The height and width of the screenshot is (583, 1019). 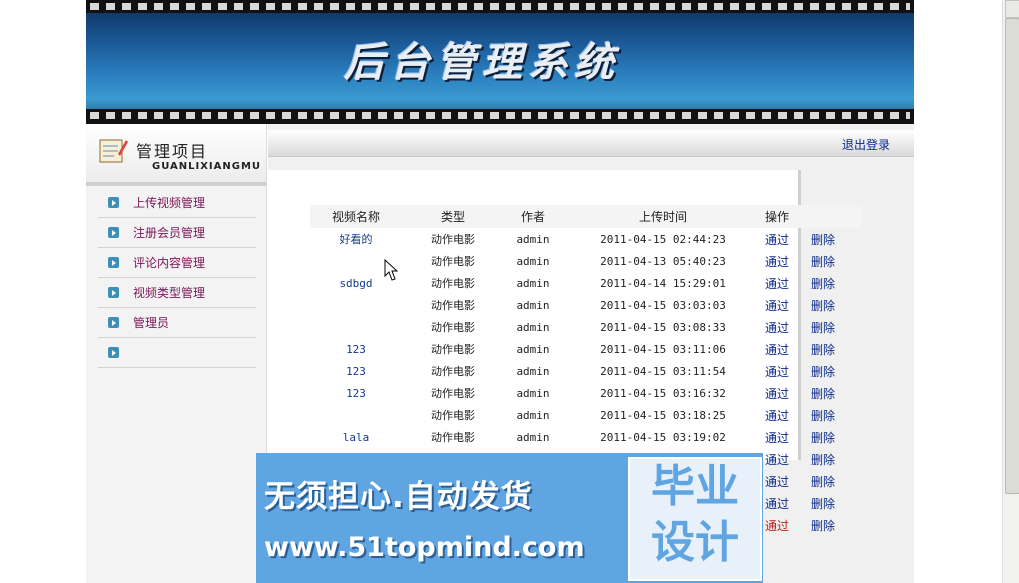 I want to click on column-header: 视频名称, so click(x=356, y=216).